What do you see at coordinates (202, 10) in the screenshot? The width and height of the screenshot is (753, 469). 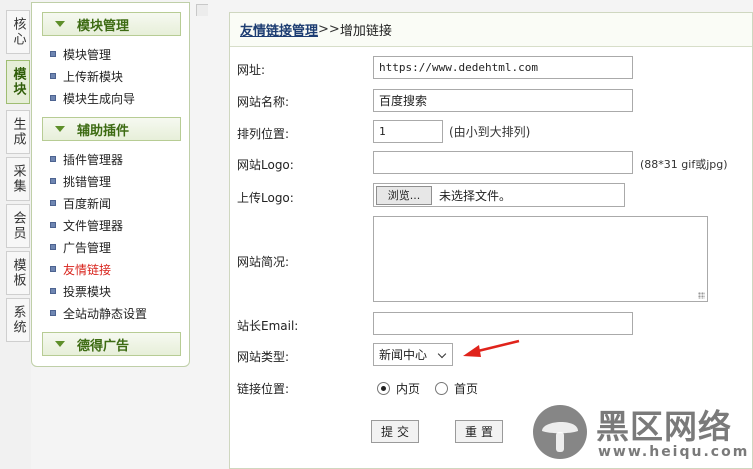 I see `frame-corner-icon` at bounding box center [202, 10].